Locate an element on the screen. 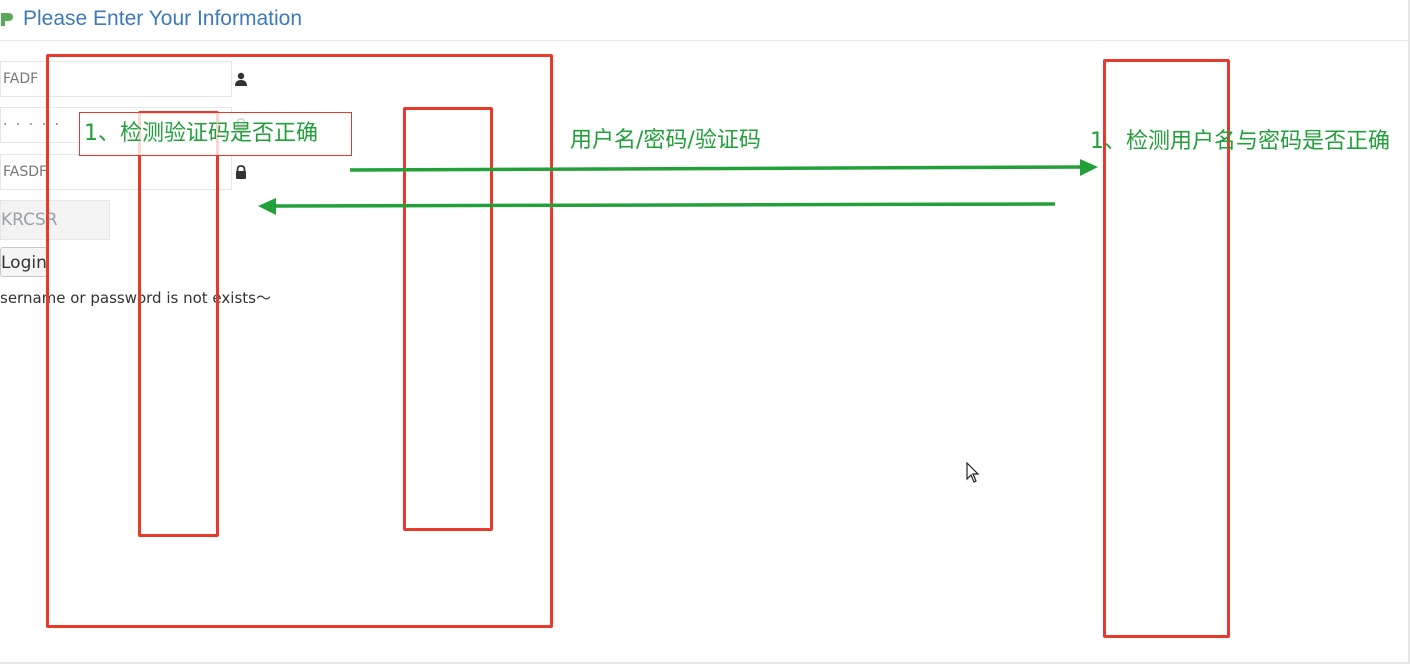 Image resolution: width=1410 pixels, height=664 pixels. response-arrow-head is located at coordinates (267, 206).